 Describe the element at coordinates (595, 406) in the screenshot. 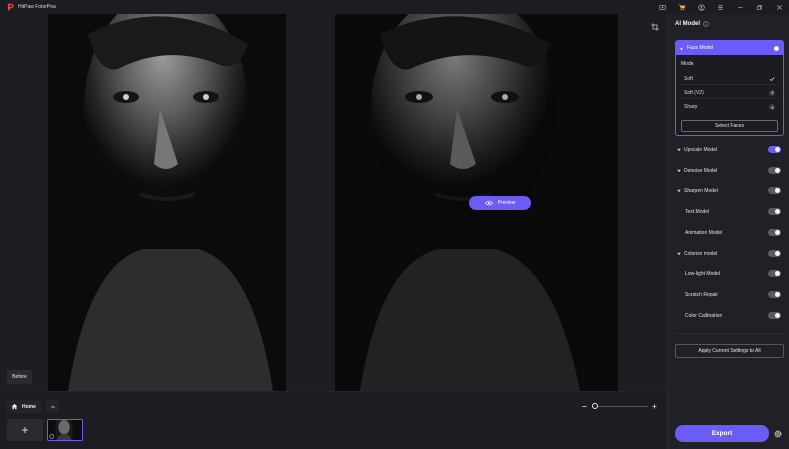

I see `zoom-slider-handle` at that location.